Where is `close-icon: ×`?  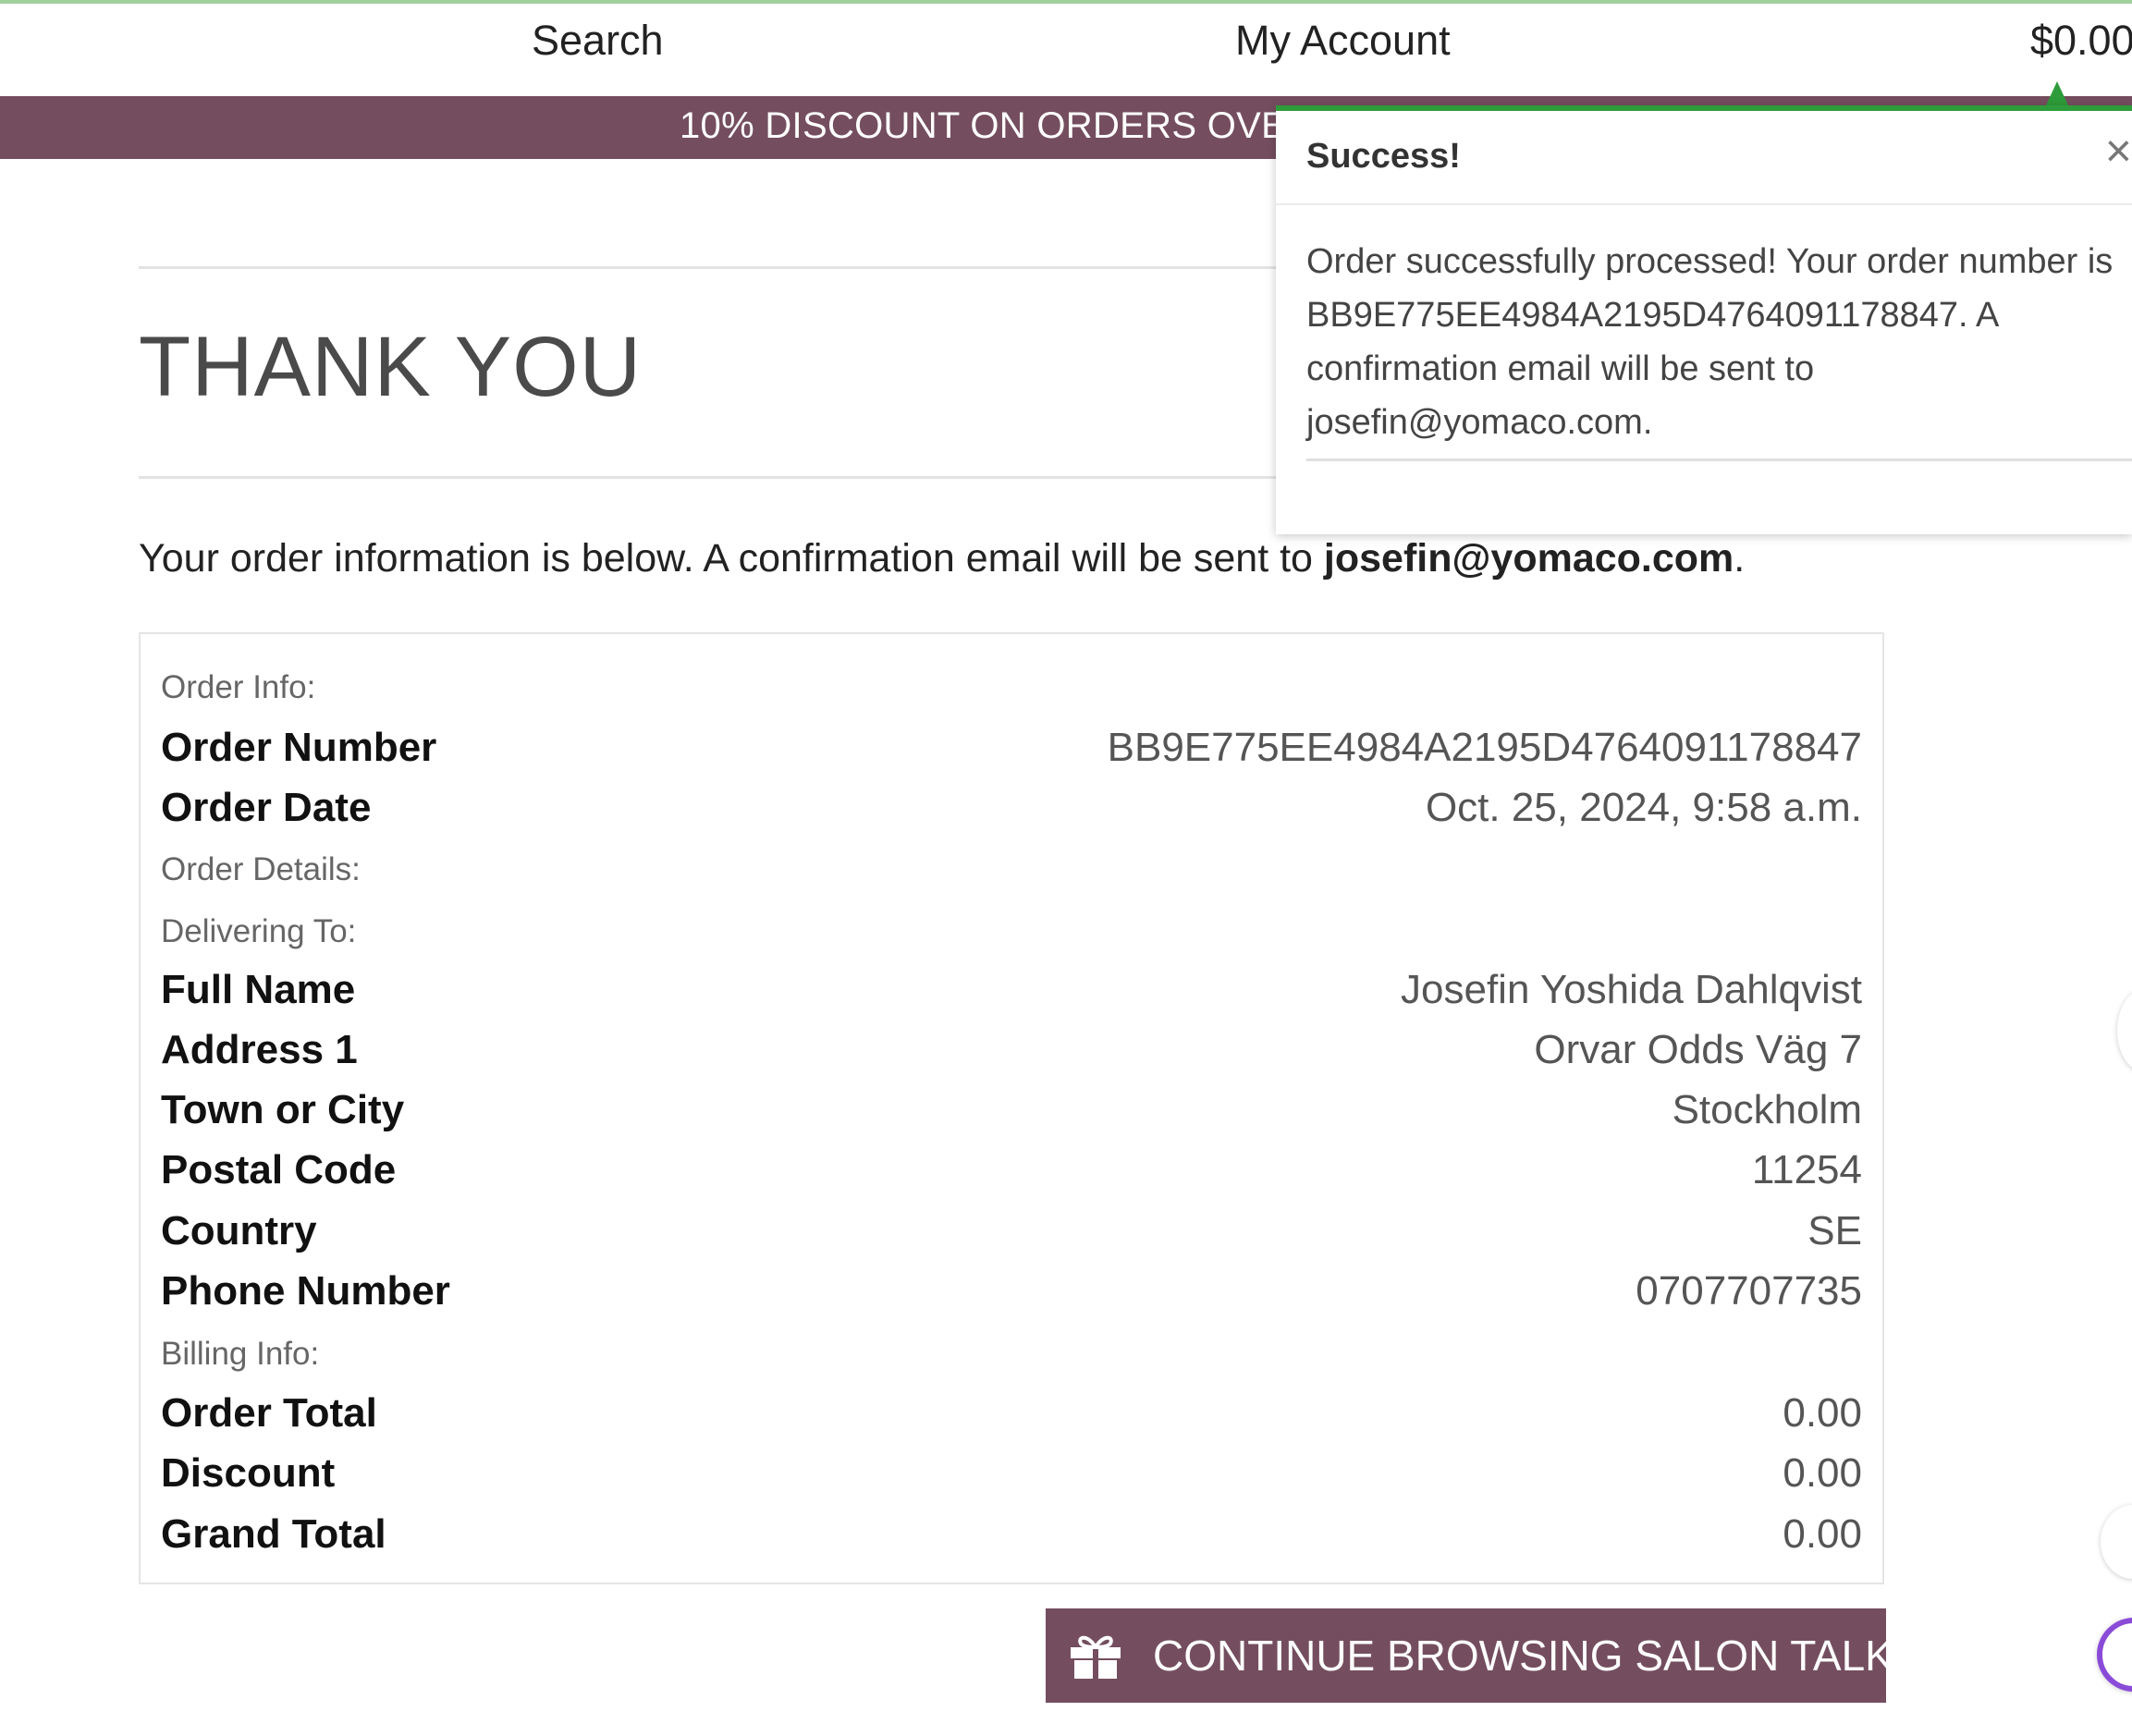
close-icon: × is located at coordinates (2118, 151).